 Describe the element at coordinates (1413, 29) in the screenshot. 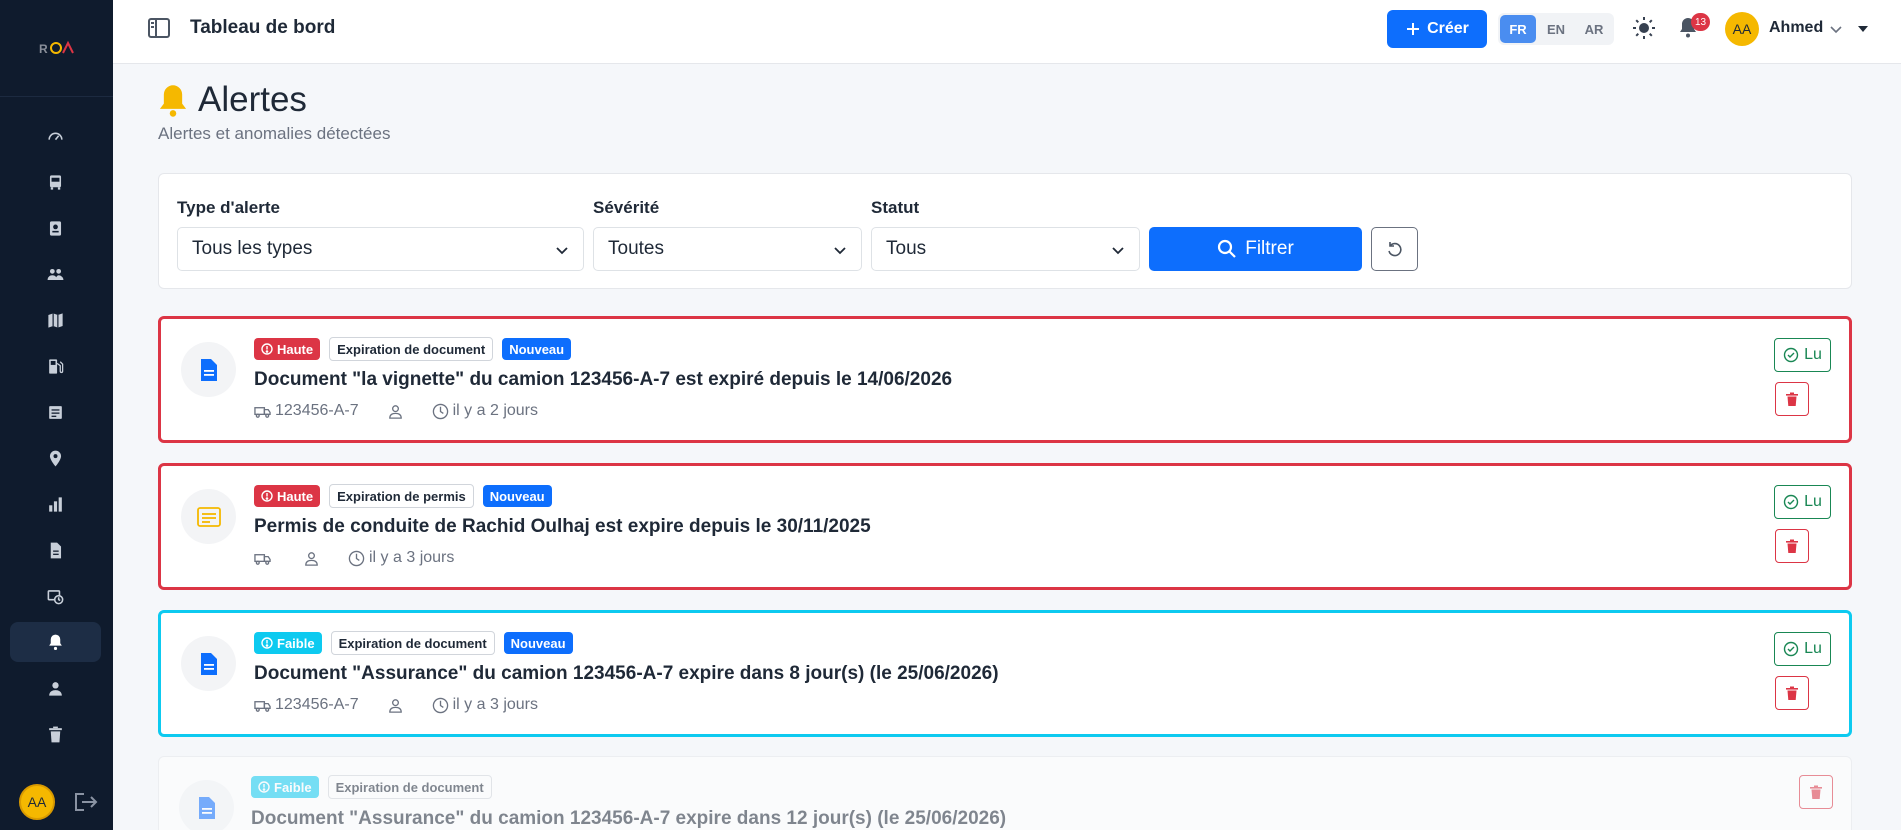

I see `plus-icon` at that location.